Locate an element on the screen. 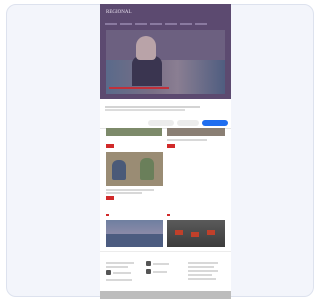 The height and width of the screenshot is (299, 320). settings-button is located at coordinates (188, 123).